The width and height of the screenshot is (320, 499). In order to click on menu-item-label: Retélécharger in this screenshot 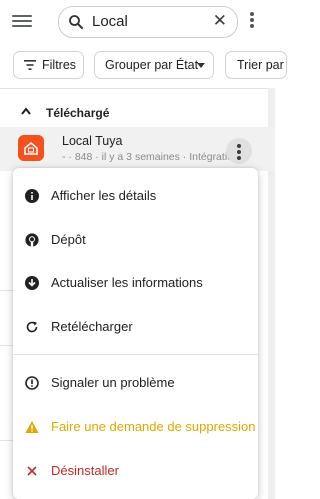, I will do `click(92, 326)`.